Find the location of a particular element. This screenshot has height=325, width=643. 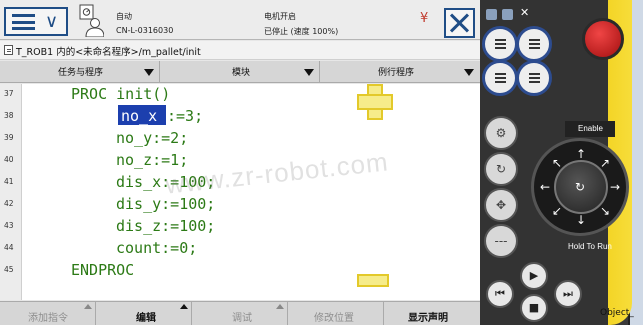

increment-button: --- is located at coordinates (501, 241).